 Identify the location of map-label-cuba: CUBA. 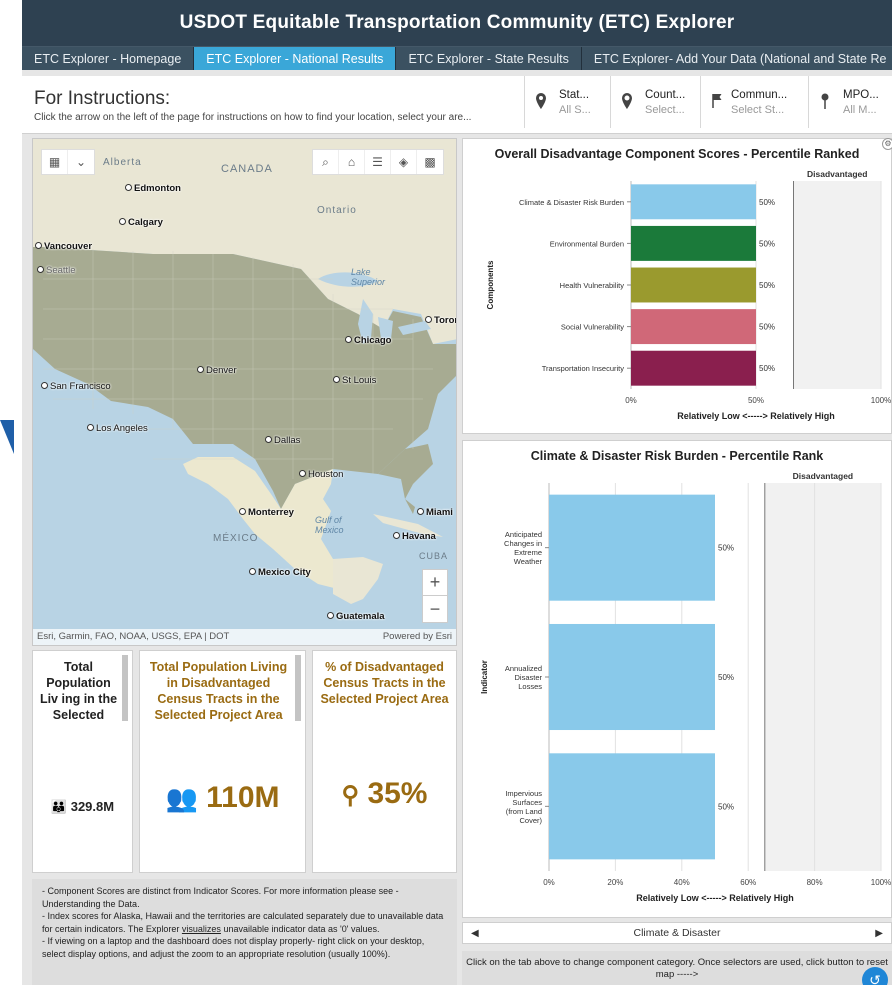
(434, 556).